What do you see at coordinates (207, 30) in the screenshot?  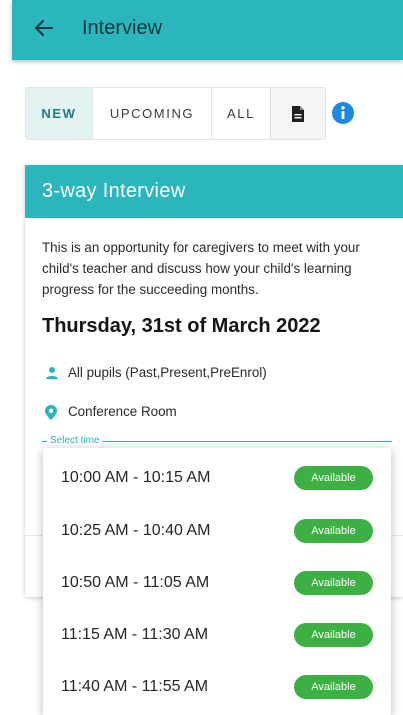 I see `app-bar: Interview` at bounding box center [207, 30].